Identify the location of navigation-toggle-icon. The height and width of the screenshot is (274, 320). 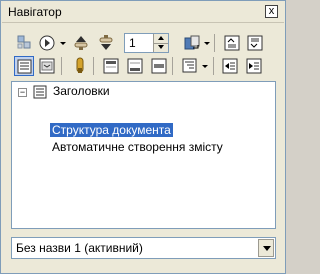
(24, 43).